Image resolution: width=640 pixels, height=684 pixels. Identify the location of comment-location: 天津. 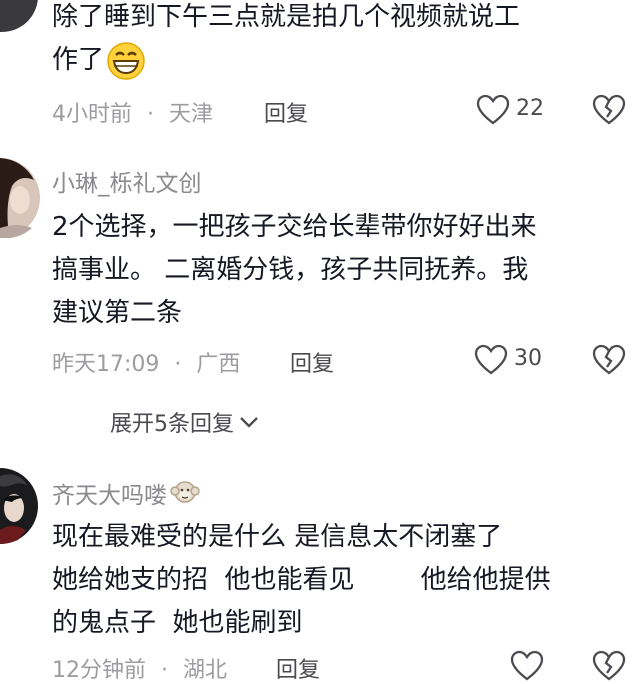
(191, 114).